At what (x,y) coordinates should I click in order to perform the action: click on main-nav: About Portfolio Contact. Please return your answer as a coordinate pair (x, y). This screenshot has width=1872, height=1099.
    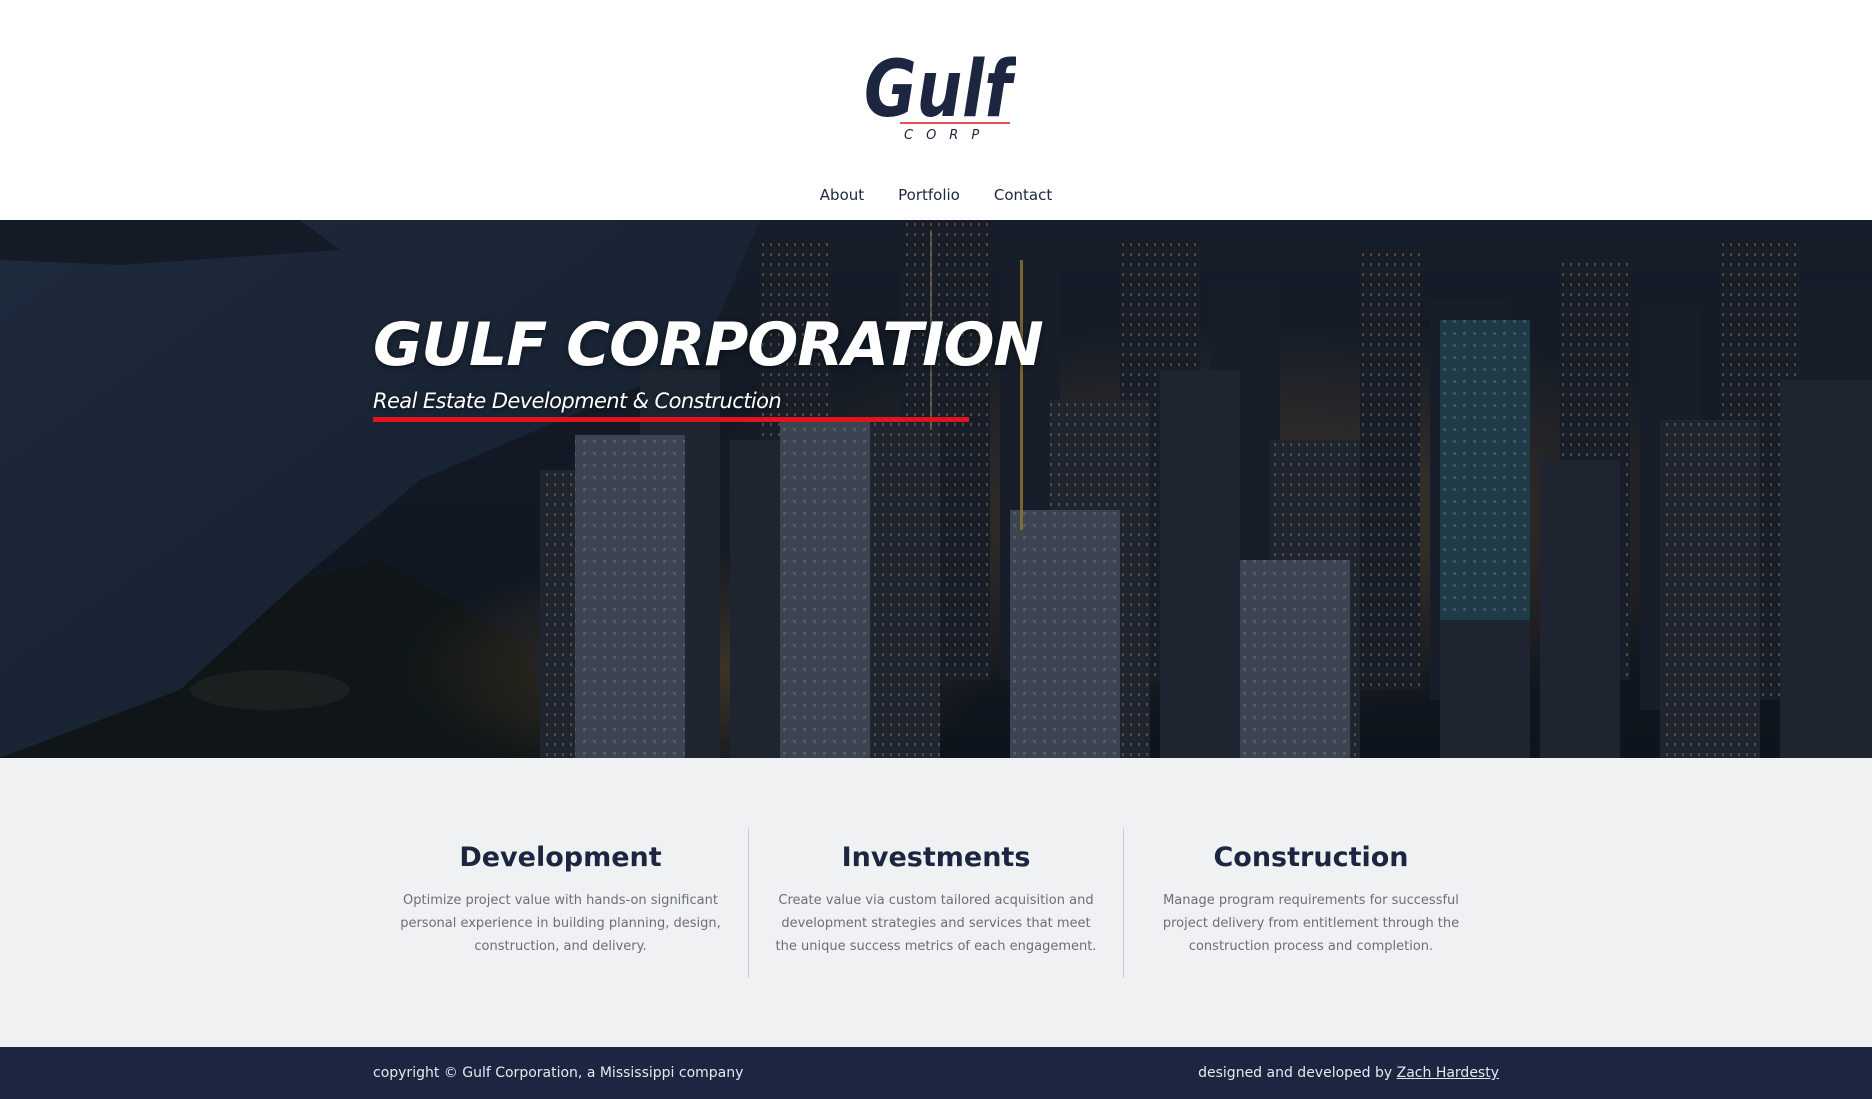
    Looking at the image, I should click on (936, 195).